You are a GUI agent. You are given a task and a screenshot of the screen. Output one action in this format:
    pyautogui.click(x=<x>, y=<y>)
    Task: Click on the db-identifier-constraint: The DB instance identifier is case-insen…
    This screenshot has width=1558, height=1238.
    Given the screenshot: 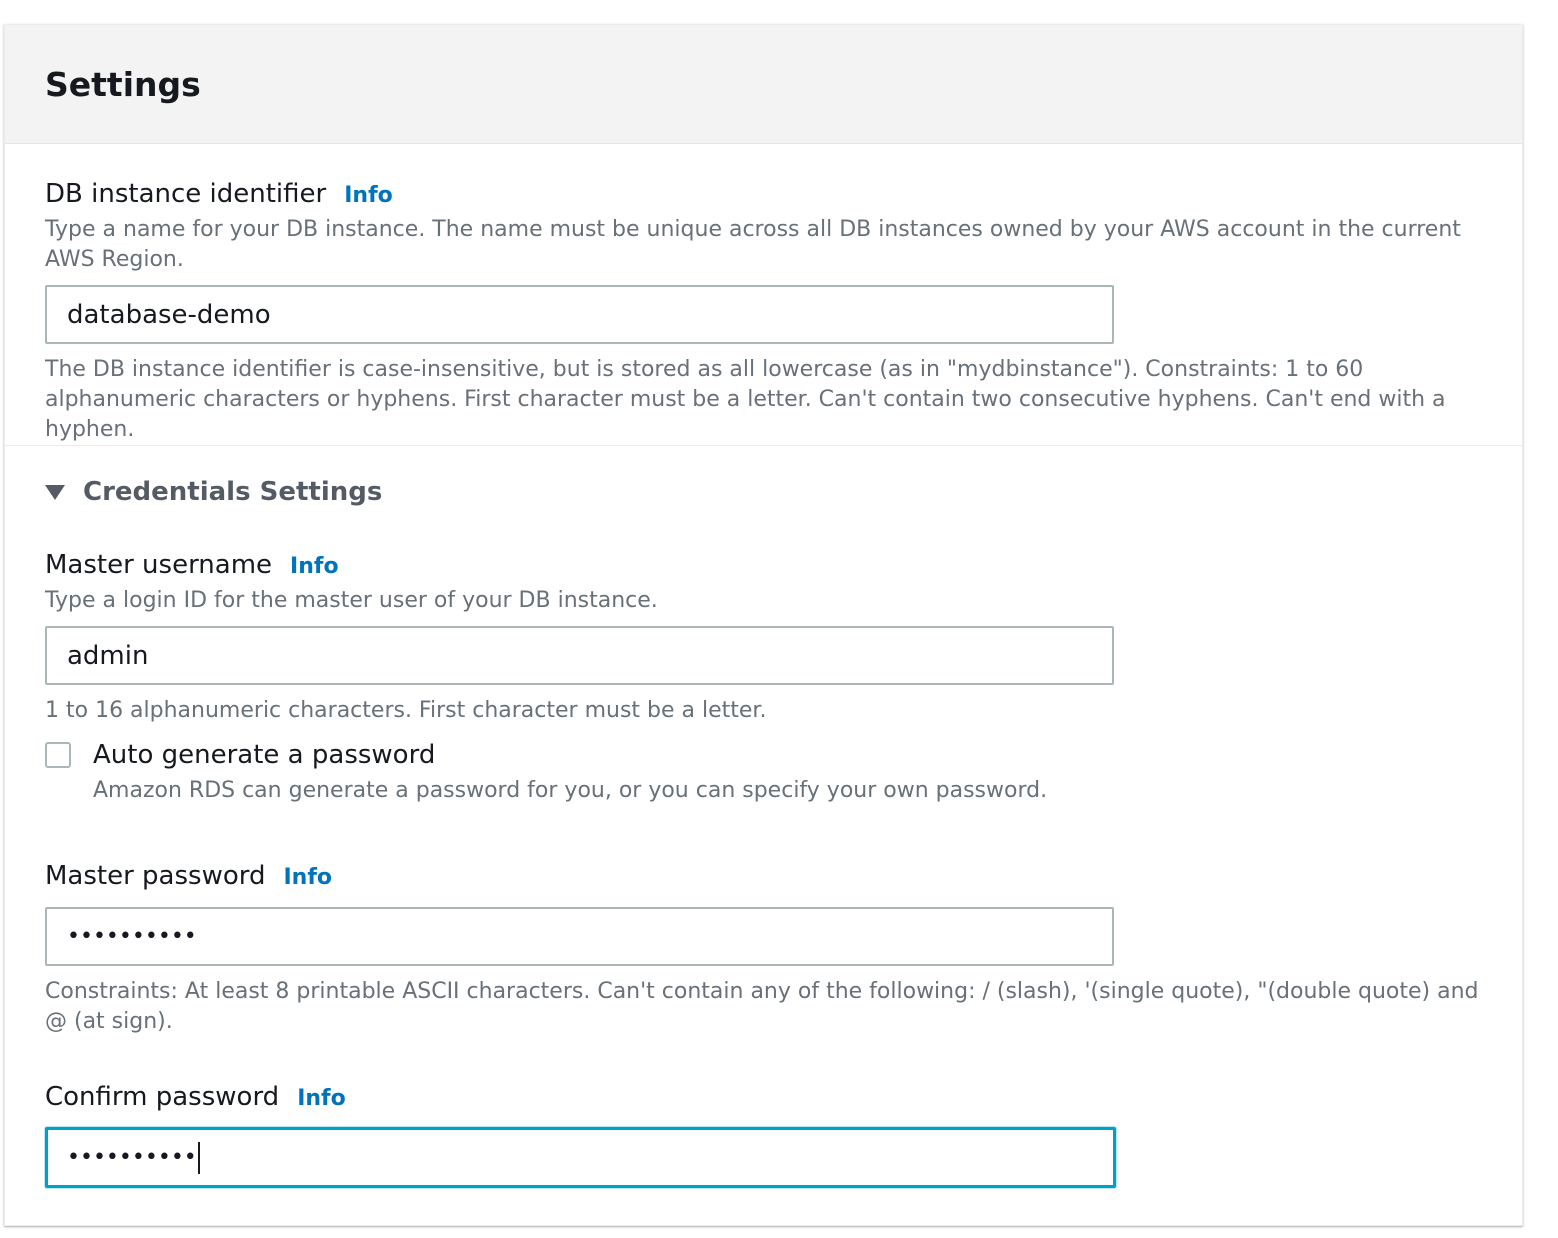 What is the action you would take?
    pyautogui.click(x=745, y=399)
    